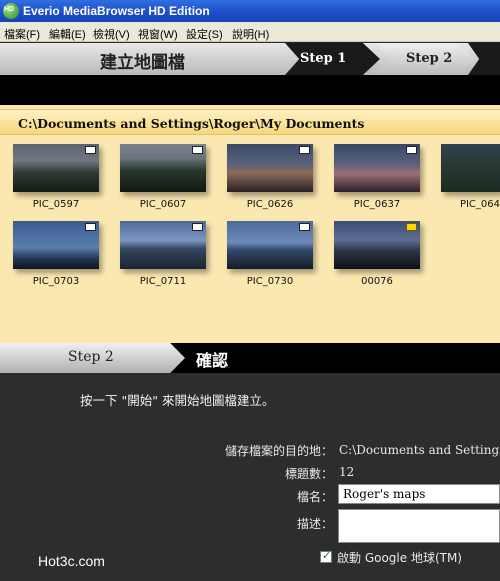  I want to click on thumbnail-caption: PIC_0607, so click(163, 204).